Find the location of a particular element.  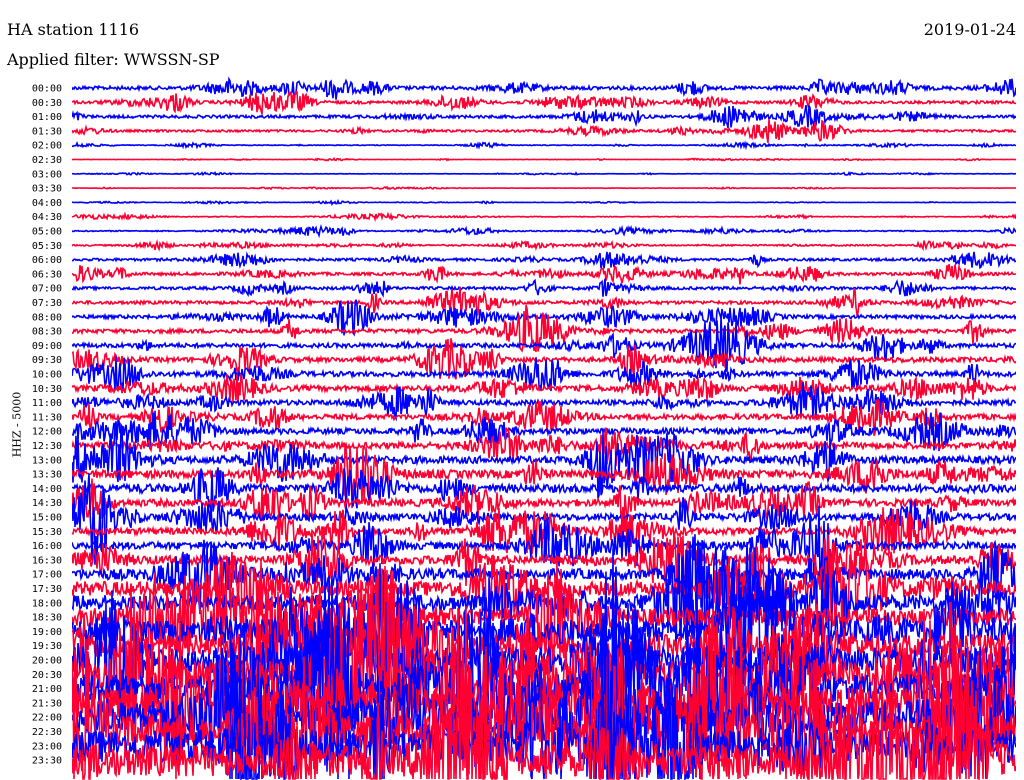

time-tick-label: 11:00 is located at coordinates (47, 403).